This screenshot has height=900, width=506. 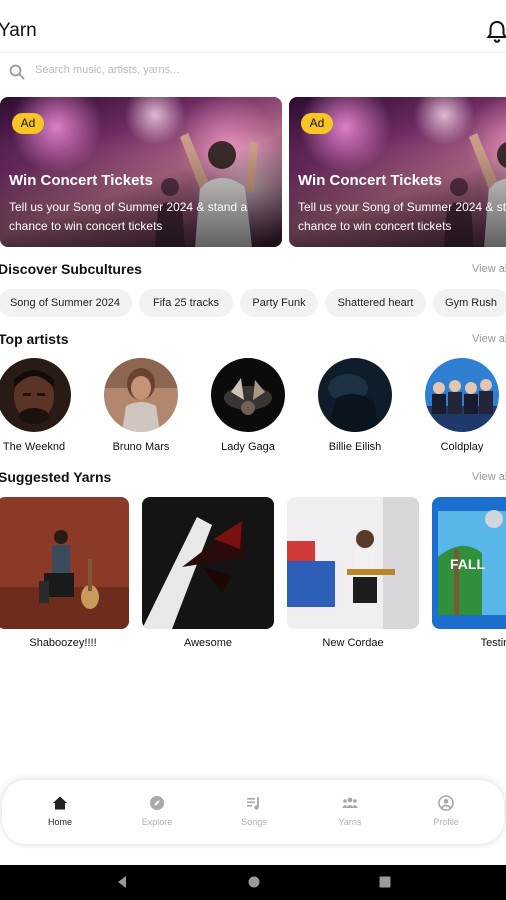 I want to click on cover-text: FALL, so click(x=467, y=564).